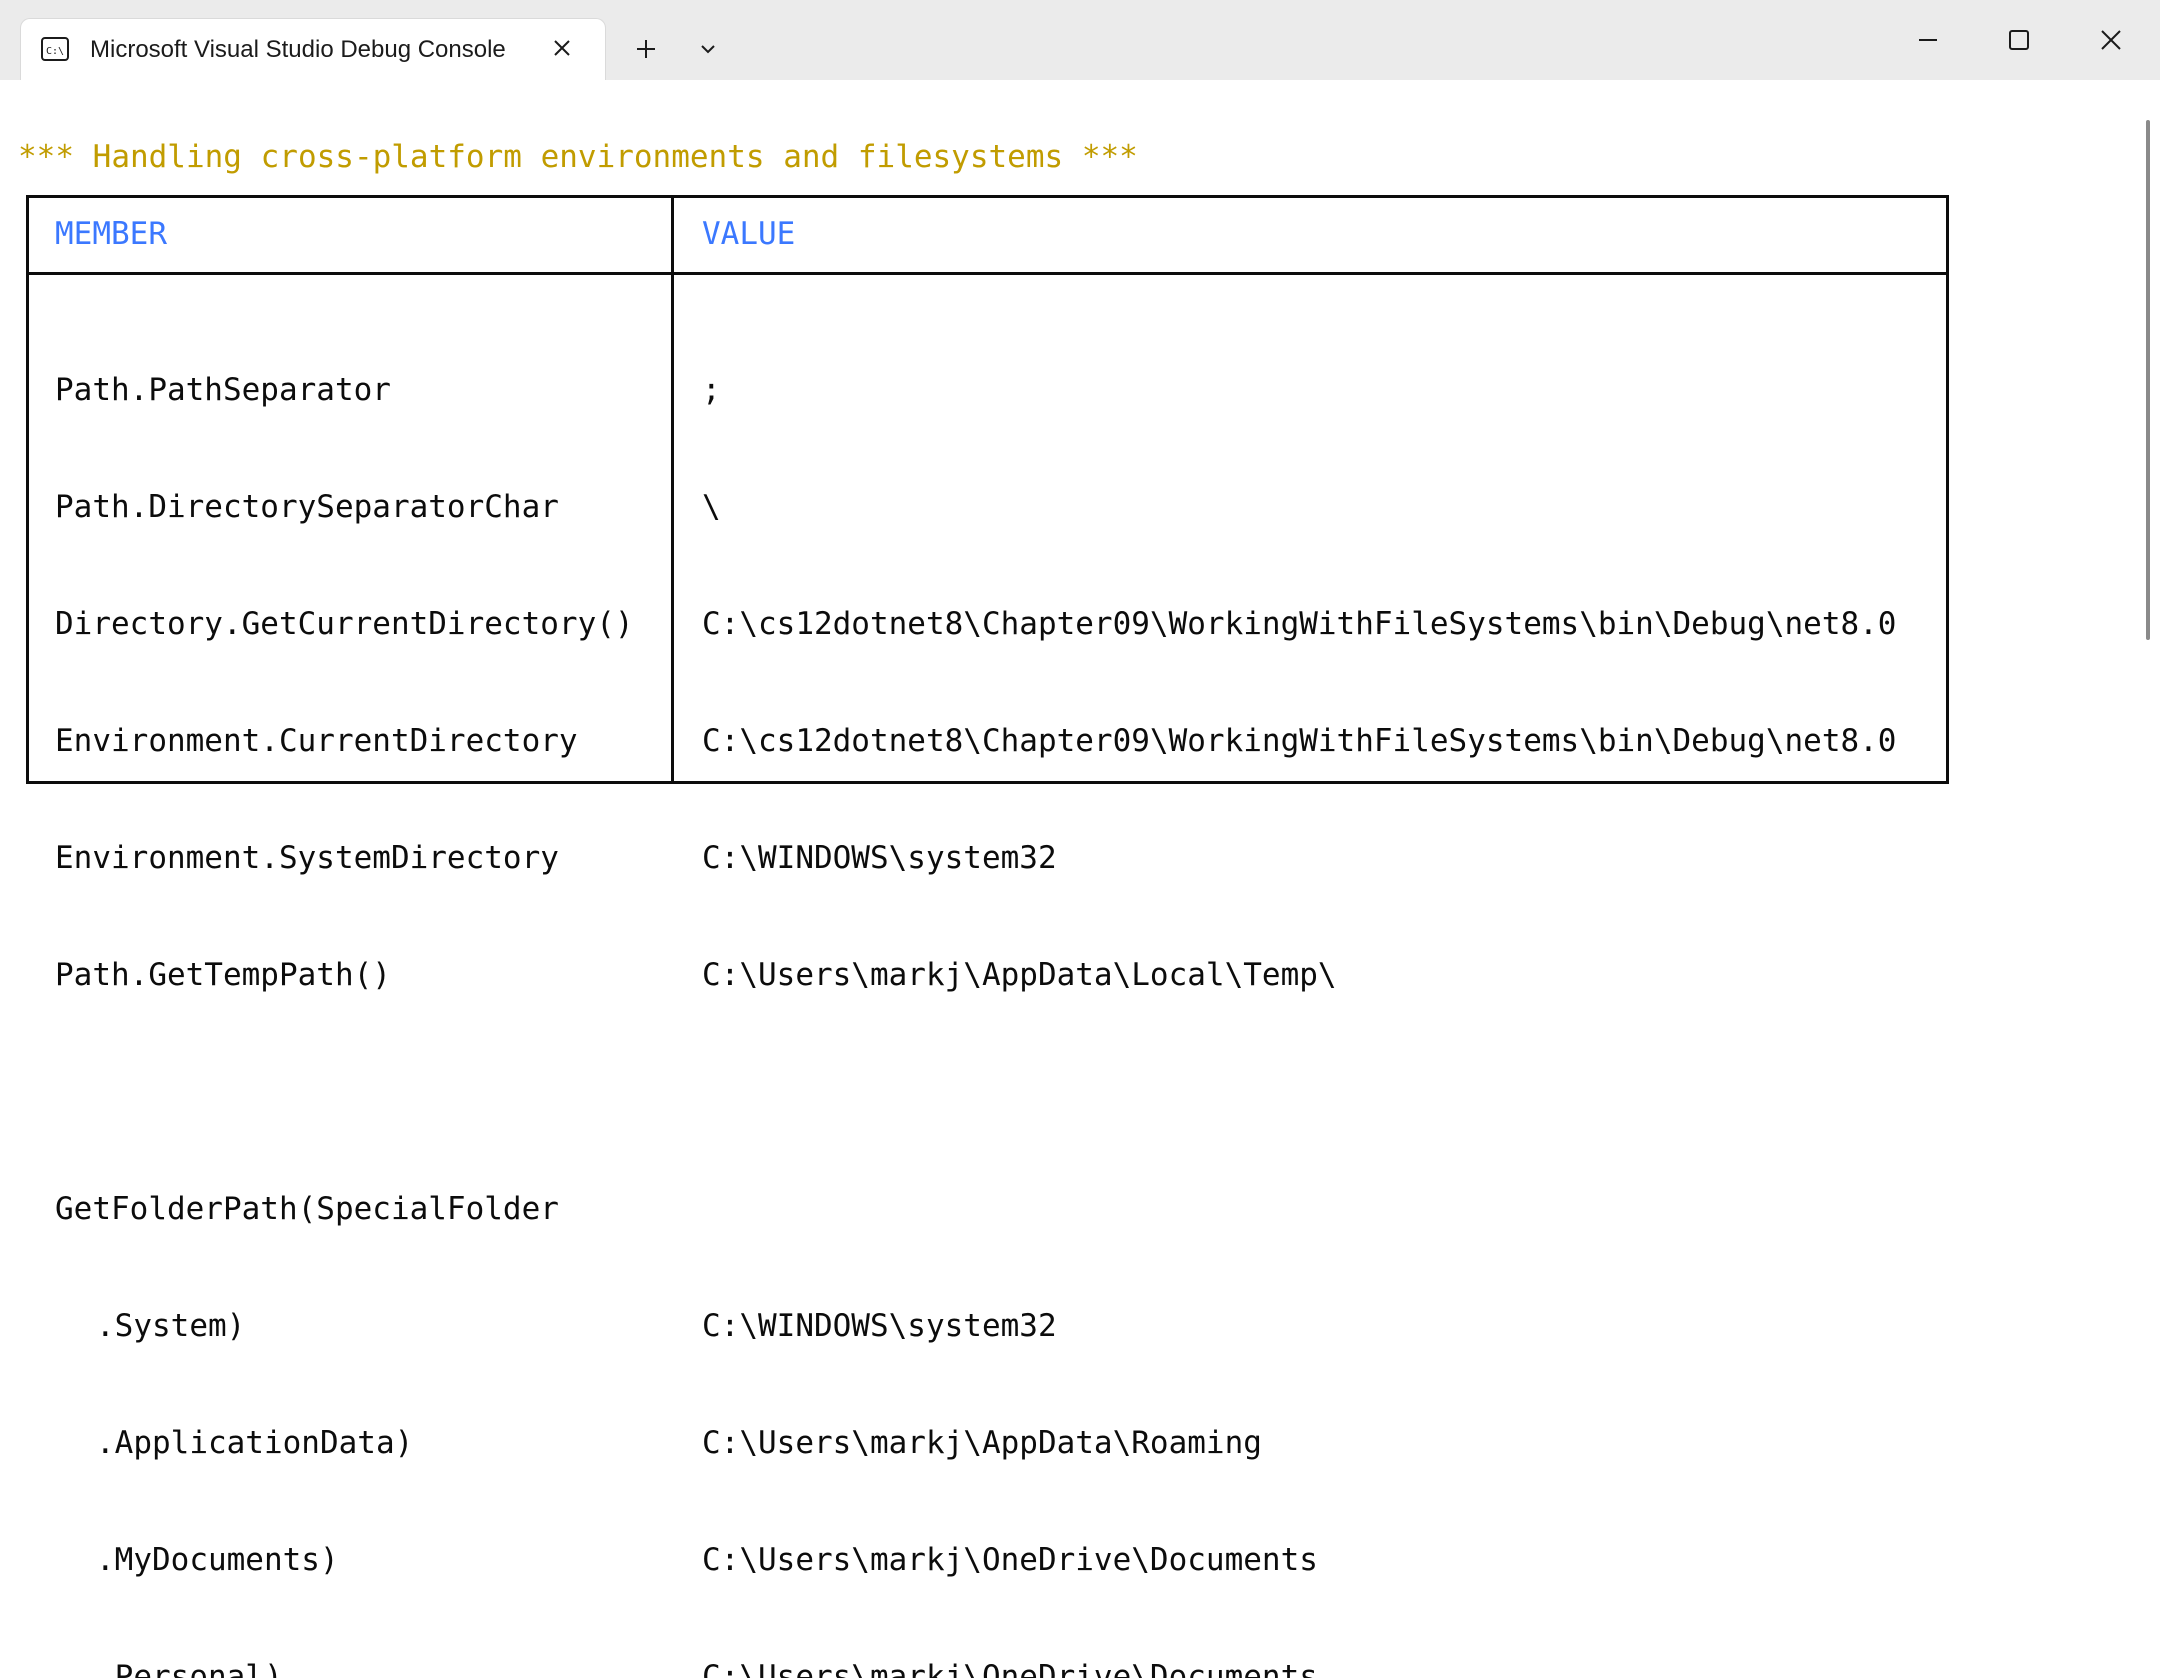 The height and width of the screenshot is (1678, 2160). I want to click on value-cell: ;, so click(711, 390).